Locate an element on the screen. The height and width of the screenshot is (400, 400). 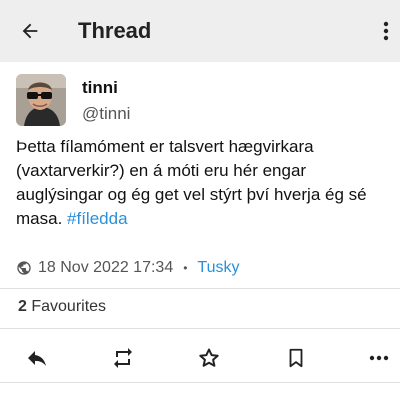
more-horiz-icon is located at coordinates (379, 358).